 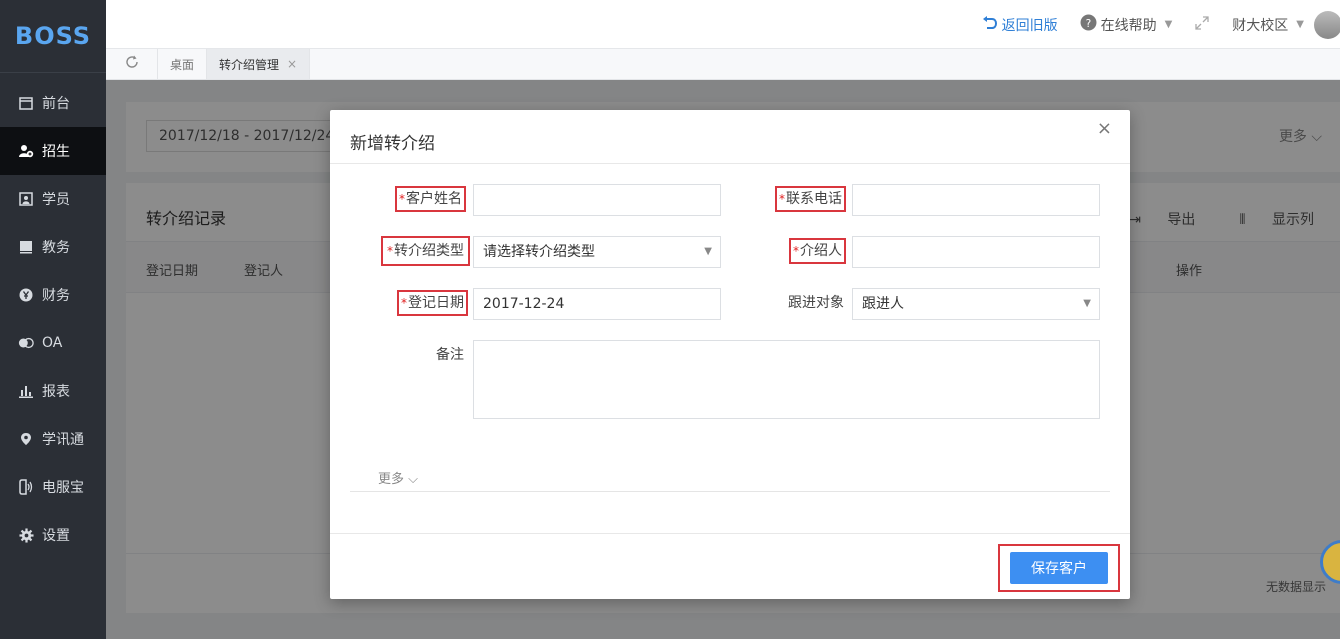 I want to click on more-label: 更多, so click(x=391, y=479).